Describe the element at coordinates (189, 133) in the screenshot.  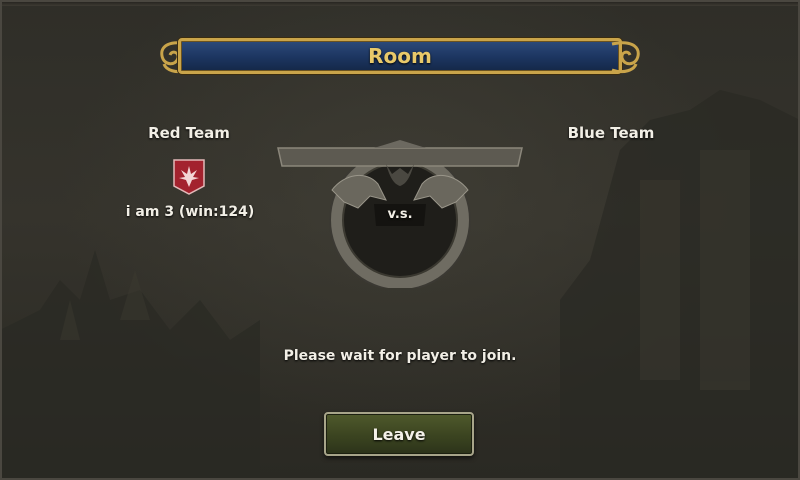
I see `red-team-label: Red Team` at that location.